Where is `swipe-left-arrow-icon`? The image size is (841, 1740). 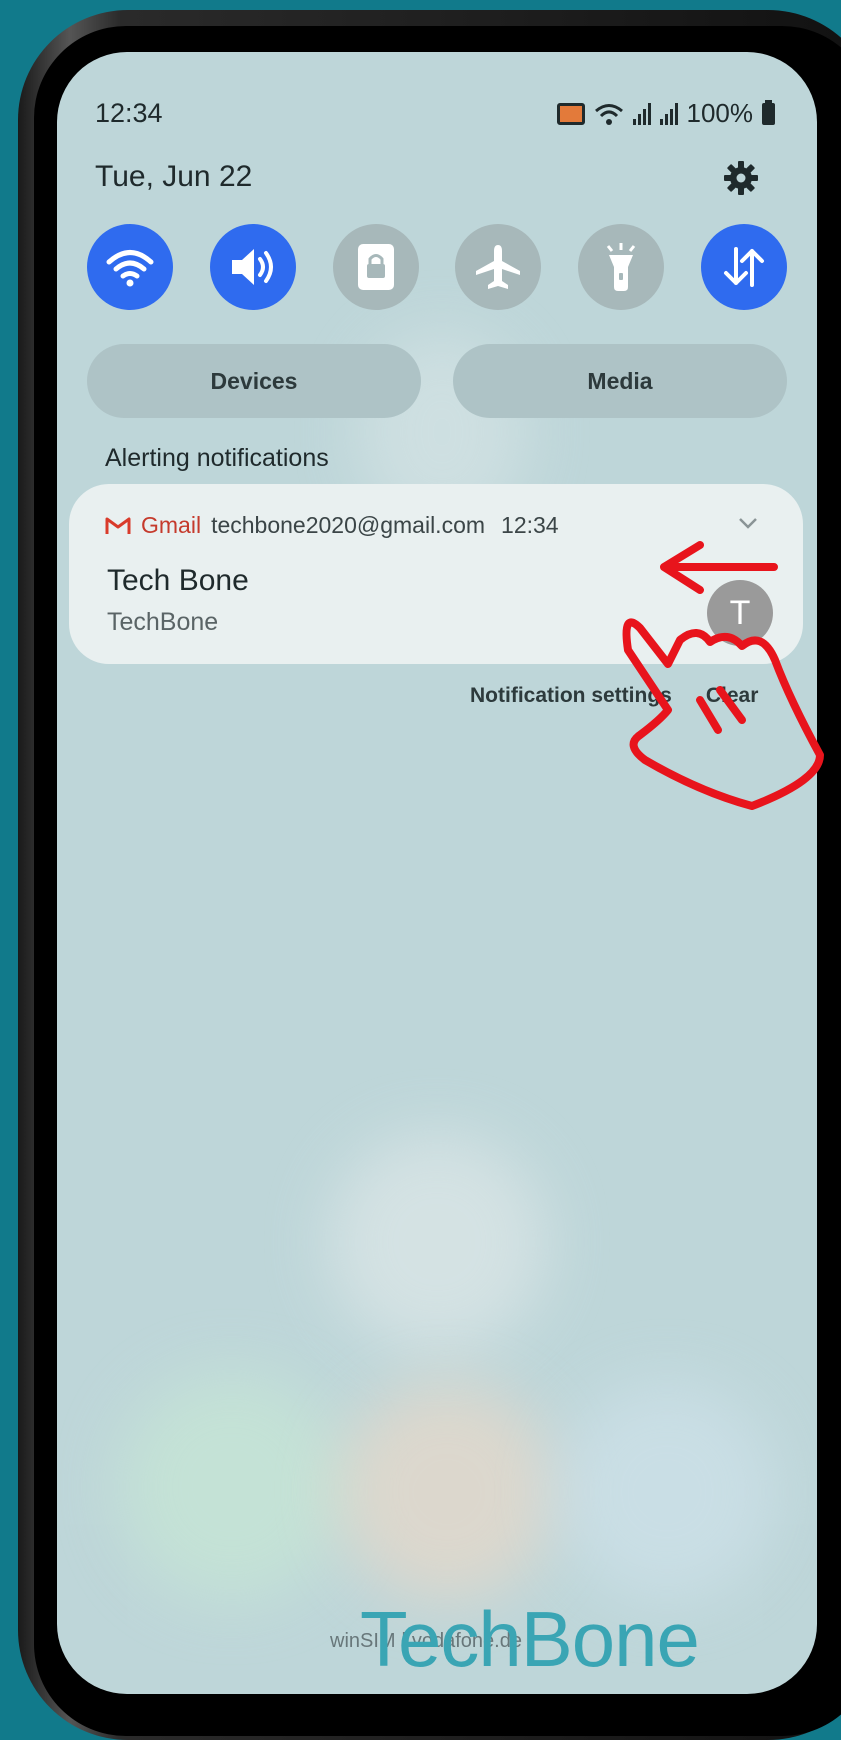 swipe-left-arrow-icon is located at coordinates (719, 567).